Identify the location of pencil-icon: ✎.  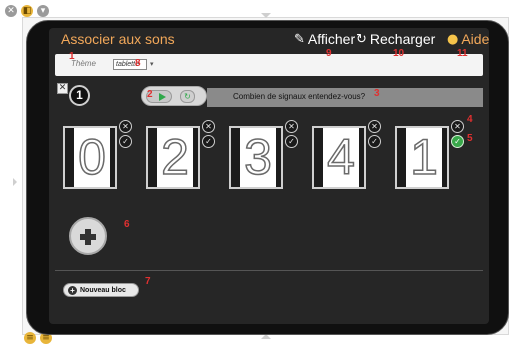
(299, 39).